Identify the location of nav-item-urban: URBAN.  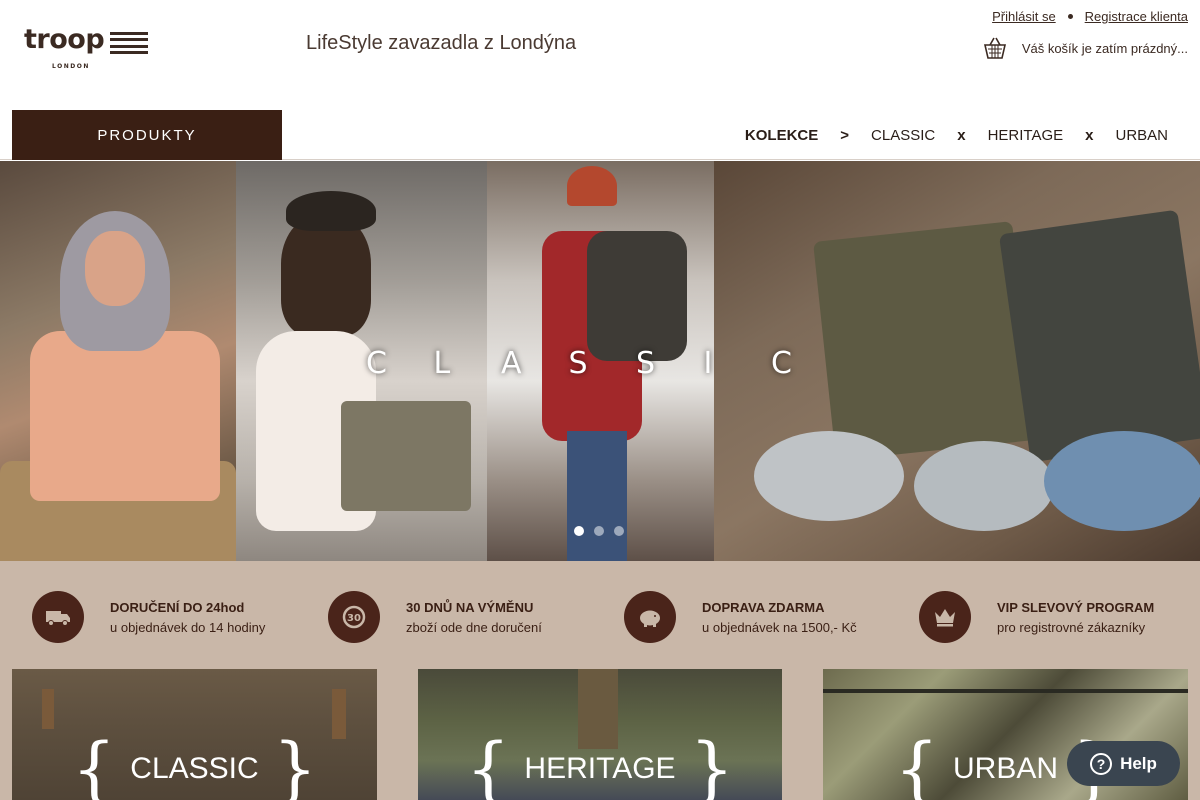
(1141, 135).